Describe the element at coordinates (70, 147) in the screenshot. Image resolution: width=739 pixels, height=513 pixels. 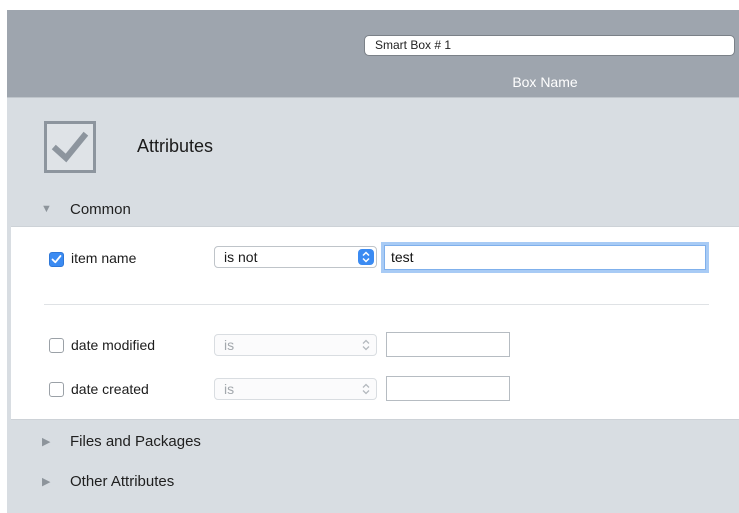
I see `checkbox-icon` at that location.